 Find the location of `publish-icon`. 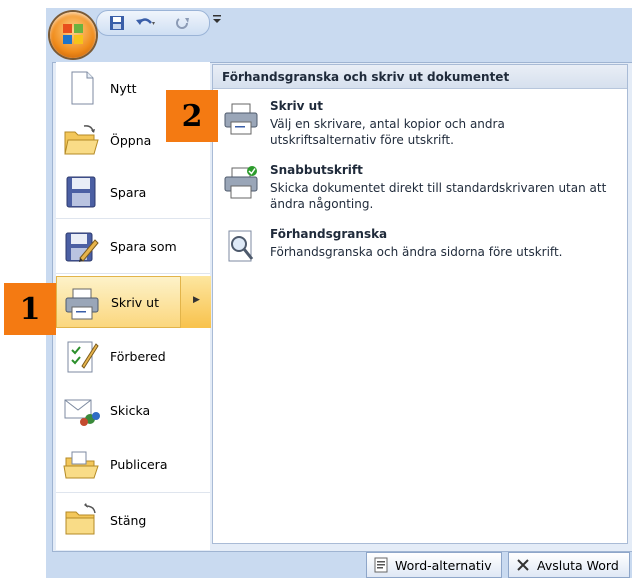

publish-icon is located at coordinates (81, 464).